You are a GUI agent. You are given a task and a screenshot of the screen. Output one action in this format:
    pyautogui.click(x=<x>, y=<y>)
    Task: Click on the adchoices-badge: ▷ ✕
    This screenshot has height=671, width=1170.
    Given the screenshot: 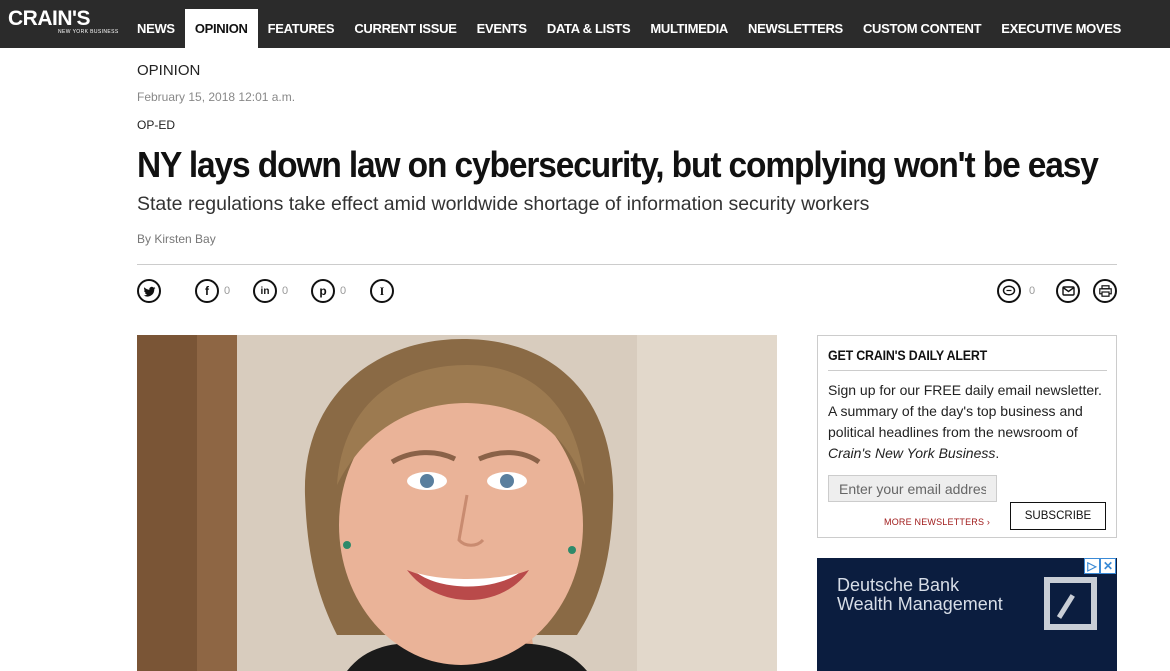 What is the action you would take?
    pyautogui.click(x=1100, y=566)
    